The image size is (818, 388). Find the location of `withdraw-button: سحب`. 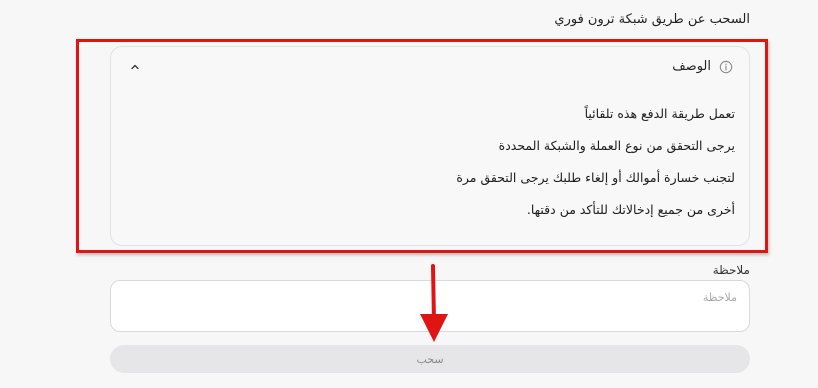

withdraw-button: سحب is located at coordinates (430, 359).